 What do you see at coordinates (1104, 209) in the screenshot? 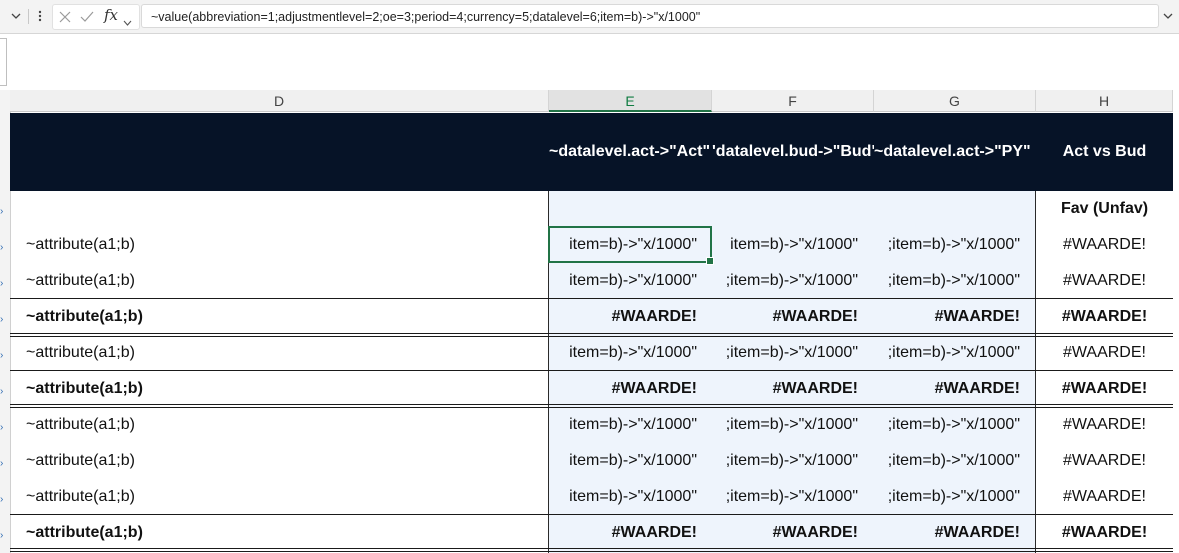
I see `subheader-fav-unfav: Fav (Unfav)` at bounding box center [1104, 209].